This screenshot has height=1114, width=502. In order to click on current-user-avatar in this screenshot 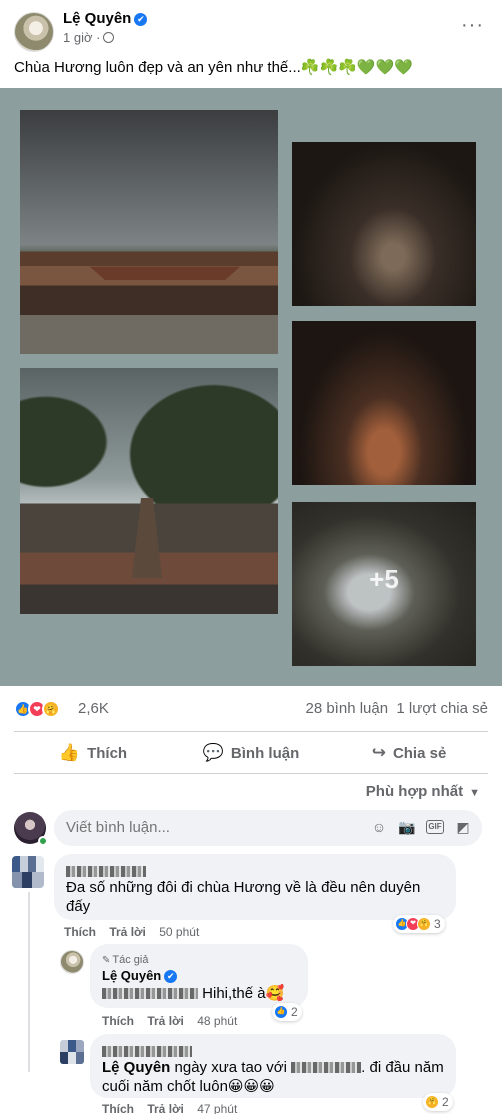, I will do `click(31, 829)`.